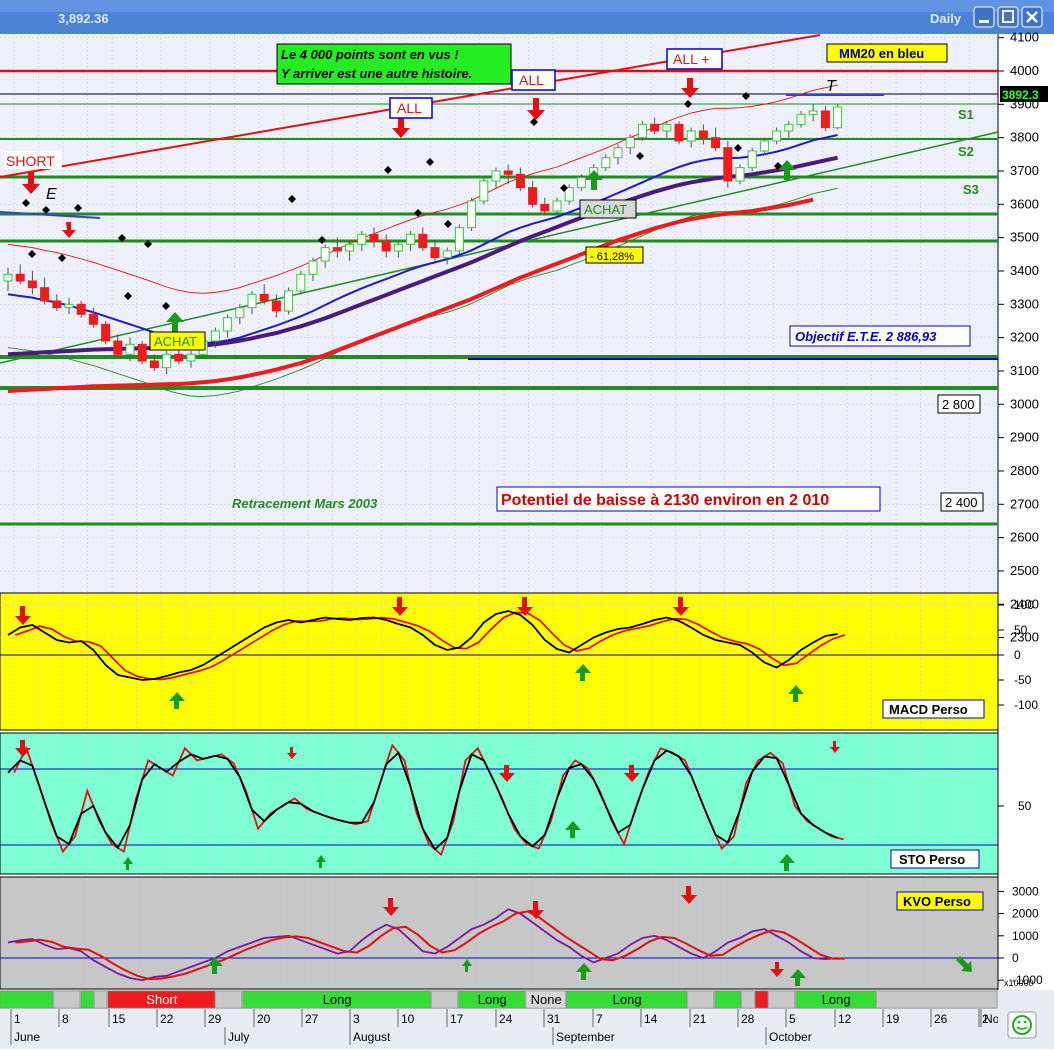 The width and height of the screenshot is (1054, 1054). I want to click on wave-e-label: E, so click(51, 194).